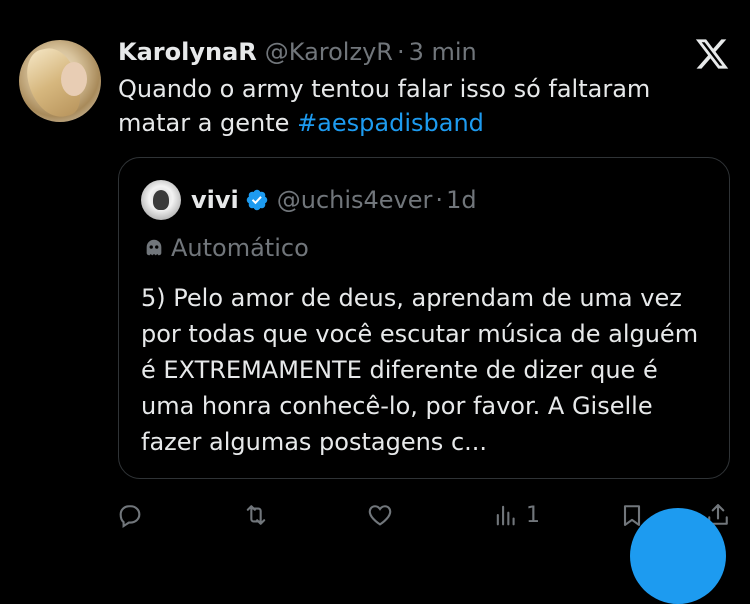  What do you see at coordinates (60, 81) in the screenshot?
I see `author-avatar` at bounding box center [60, 81].